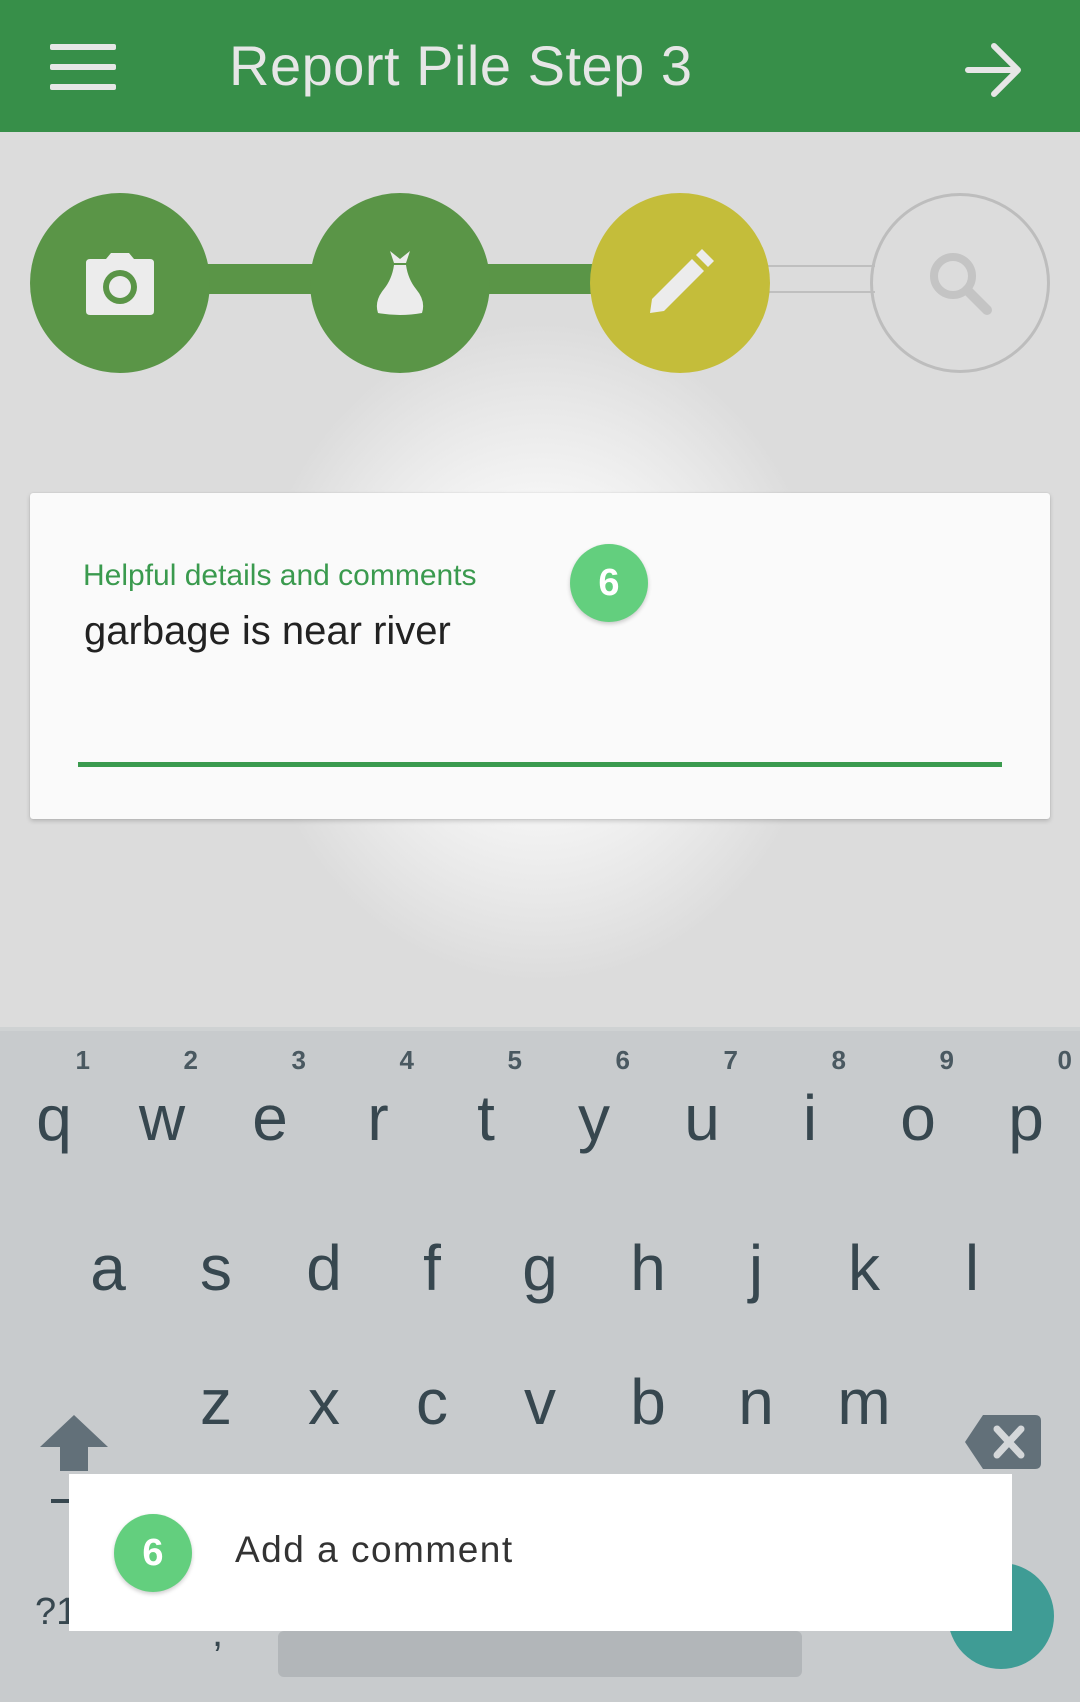 Image resolution: width=1080 pixels, height=1702 pixels. What do you see at coordinates (918, 1118) in the screenshot?
I see `key-char: o` at bounding box center [918, 1118].